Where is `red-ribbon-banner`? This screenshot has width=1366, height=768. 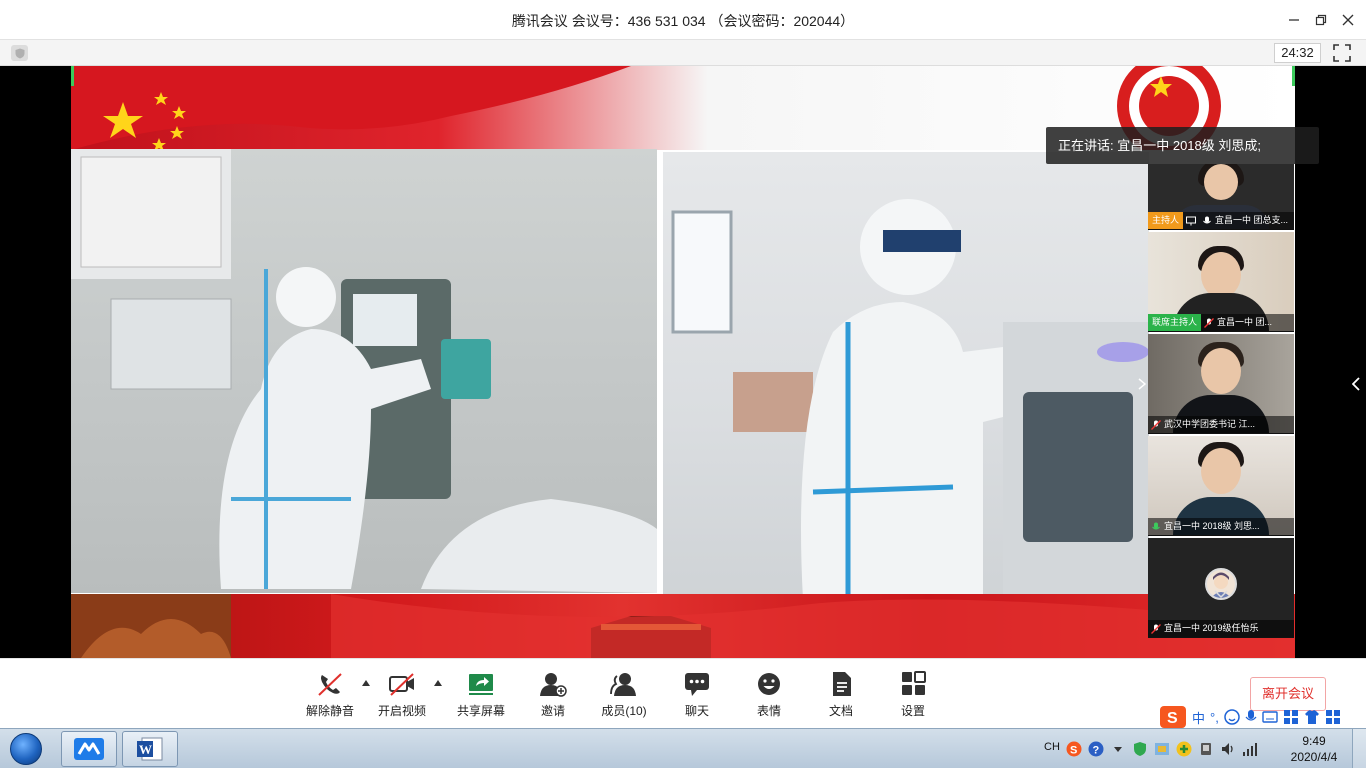
red-ribbon-banner is located at coordinates (683, 626).